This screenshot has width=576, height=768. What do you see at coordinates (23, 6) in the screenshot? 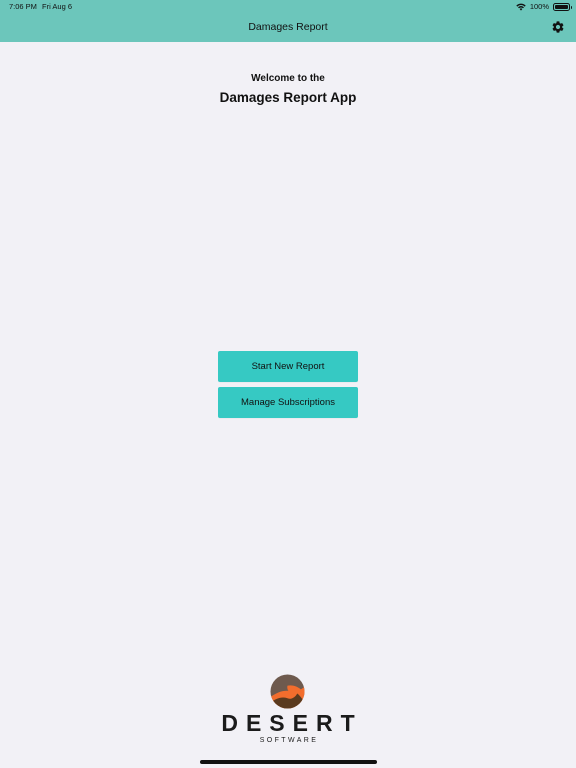
I see `status-time: 7:06 PM` at bounding box center [23, 6].